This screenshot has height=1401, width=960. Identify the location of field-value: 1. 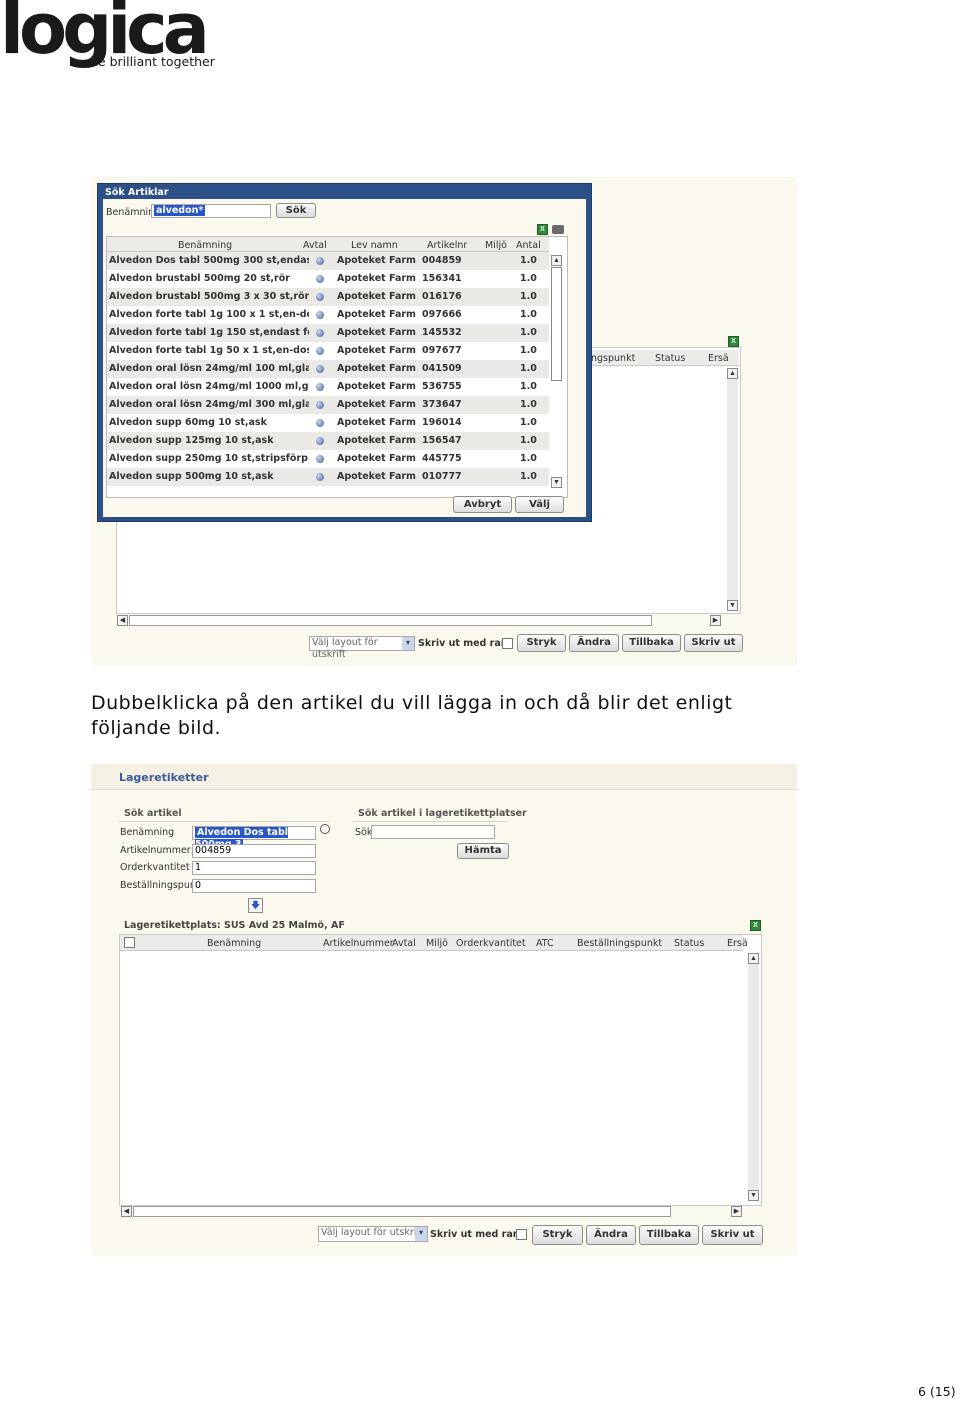
(198, 867).